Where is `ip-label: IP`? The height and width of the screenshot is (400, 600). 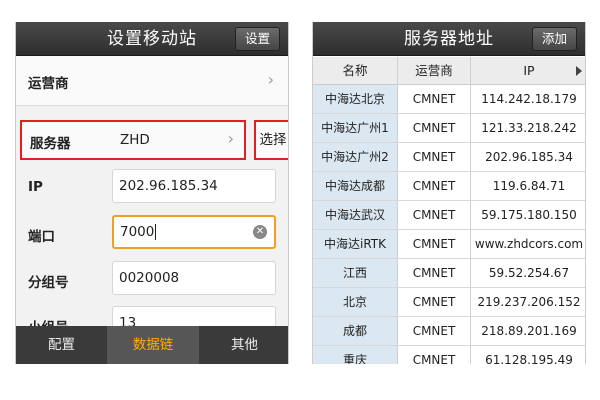
ip-label: IP is located at coordinates (35, 187).